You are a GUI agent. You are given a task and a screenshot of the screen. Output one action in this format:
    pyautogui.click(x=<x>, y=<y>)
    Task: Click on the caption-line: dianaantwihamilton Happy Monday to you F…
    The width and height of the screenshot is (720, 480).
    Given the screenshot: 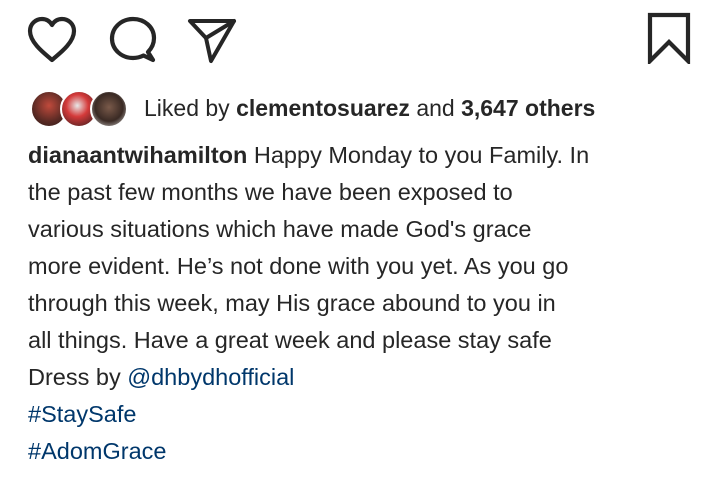 What is the action you would take?
    pyautogui.click(x=364, y=155)
    